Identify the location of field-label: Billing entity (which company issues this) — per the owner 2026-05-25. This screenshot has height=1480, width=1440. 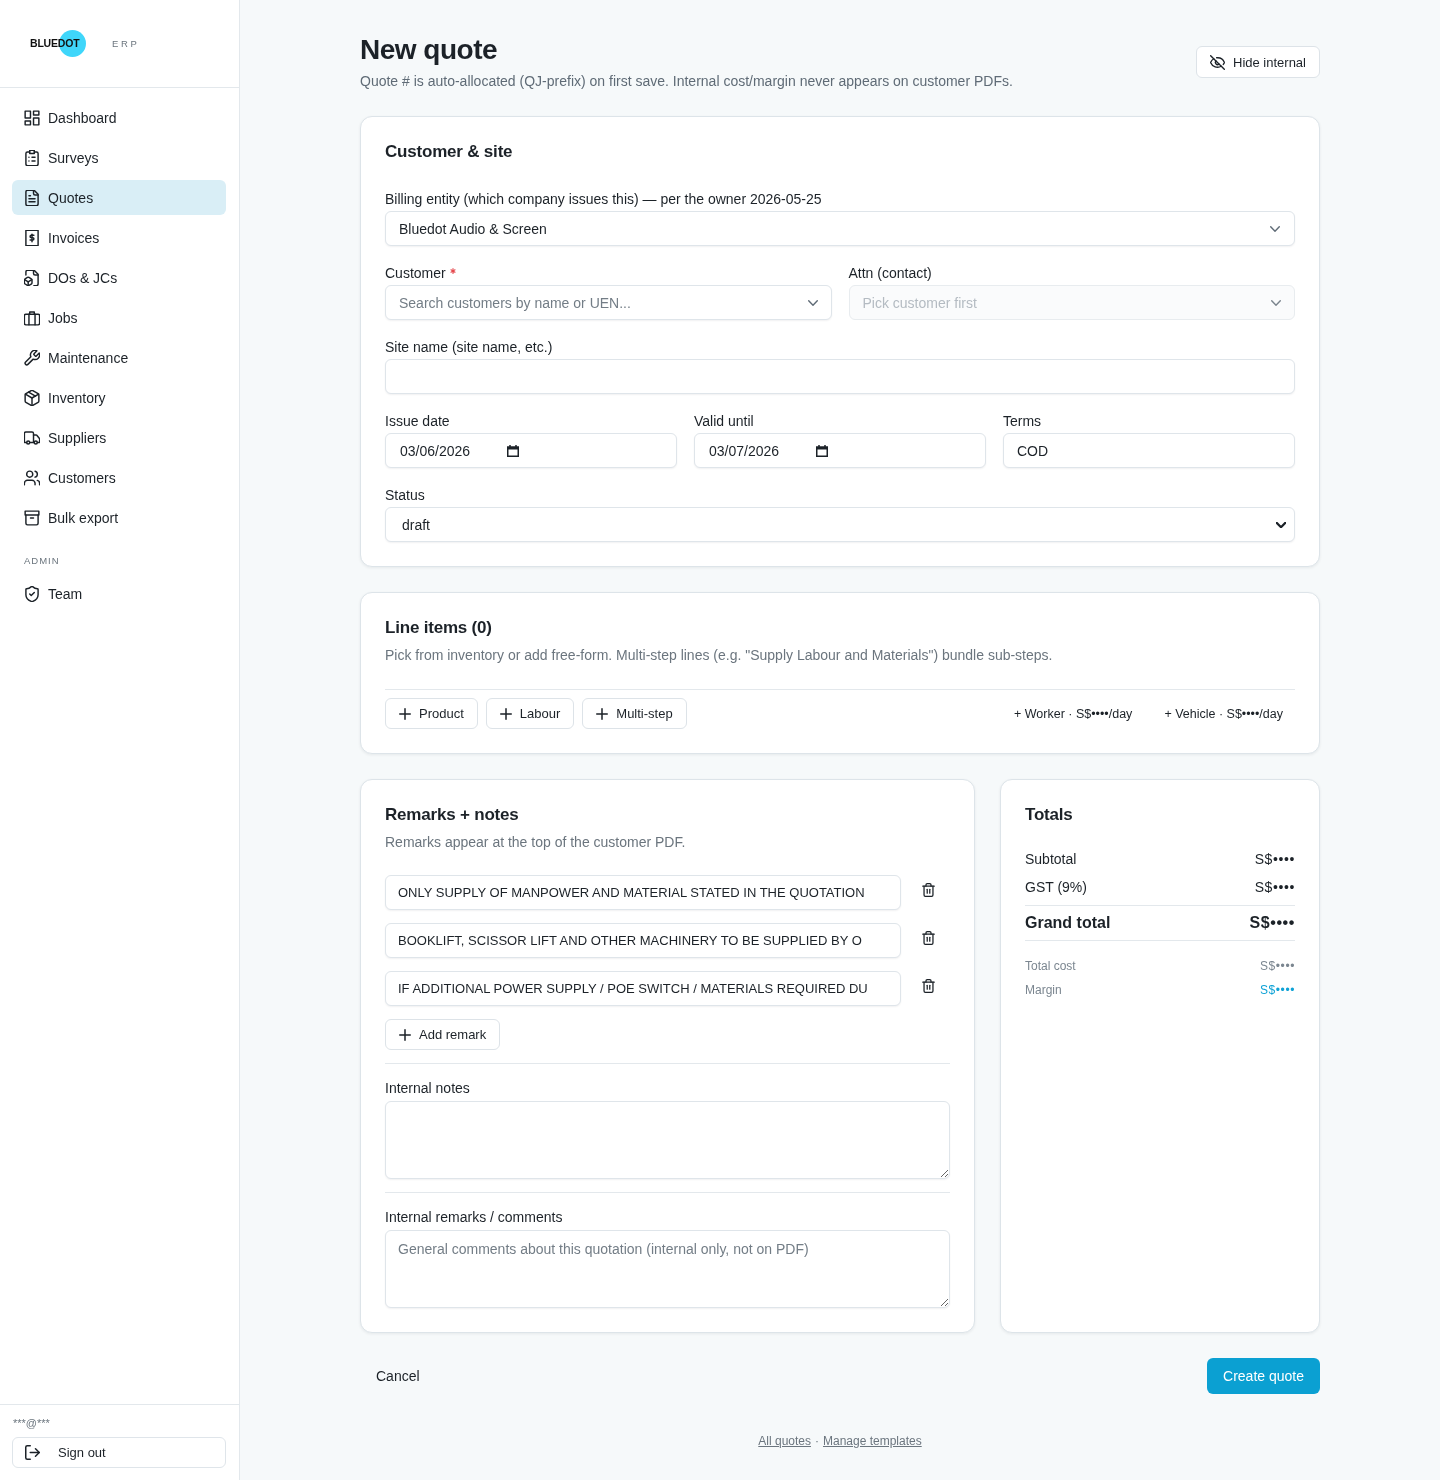
(604, 199).